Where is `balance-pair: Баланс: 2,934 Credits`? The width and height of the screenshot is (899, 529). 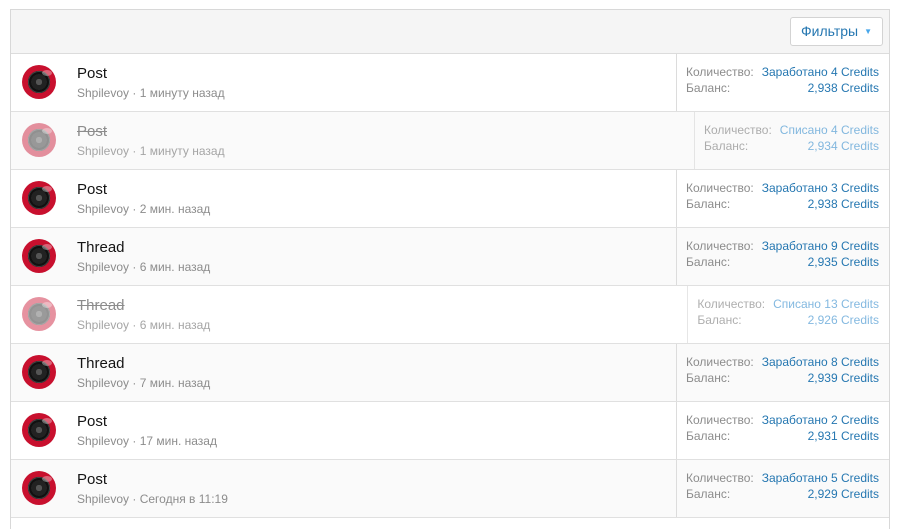
balance-pair: Баланс: 2,934 Credits is located at coordinates (791, 146).